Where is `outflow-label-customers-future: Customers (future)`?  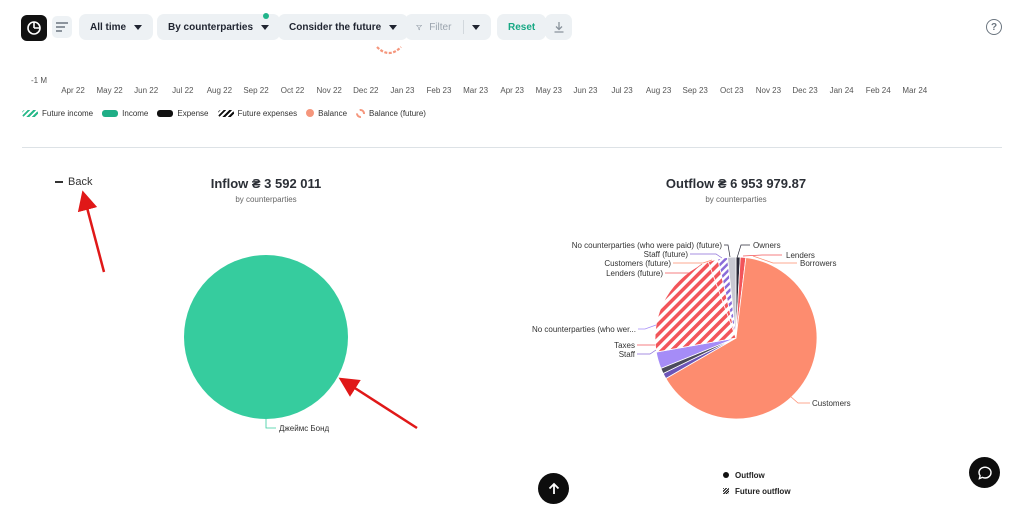 outflow-label-customers-future: Customers (future) is located at coordinates (637, 263).